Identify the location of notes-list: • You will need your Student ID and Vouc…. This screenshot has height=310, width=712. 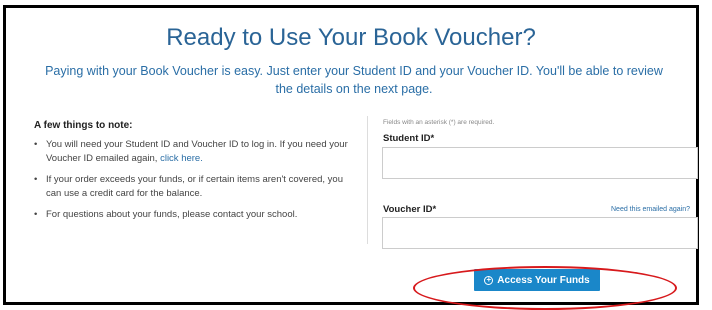
(194, 183).